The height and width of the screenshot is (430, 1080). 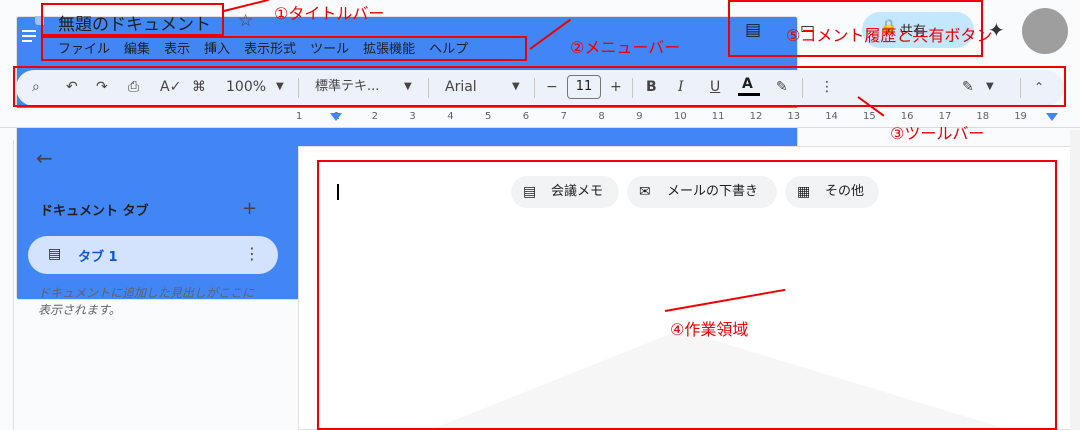 What do you see at coordinates (1075, 280) in the screenshot?
I see `vertical-scrollbar` at bounding box center [1075, 280].